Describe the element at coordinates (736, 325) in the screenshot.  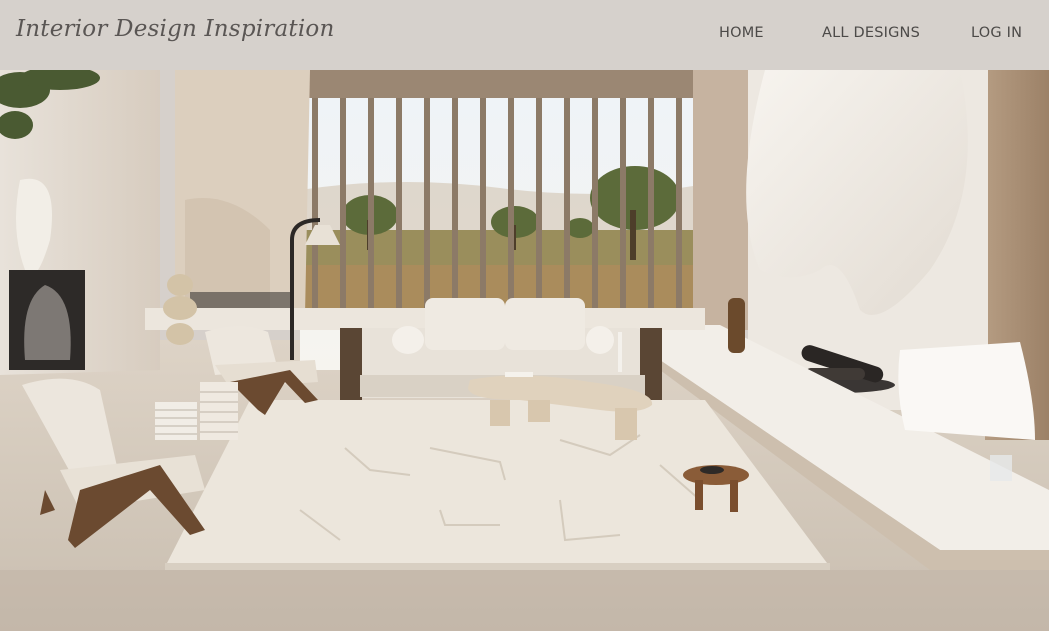
I see `wood-sculpture` at that location.